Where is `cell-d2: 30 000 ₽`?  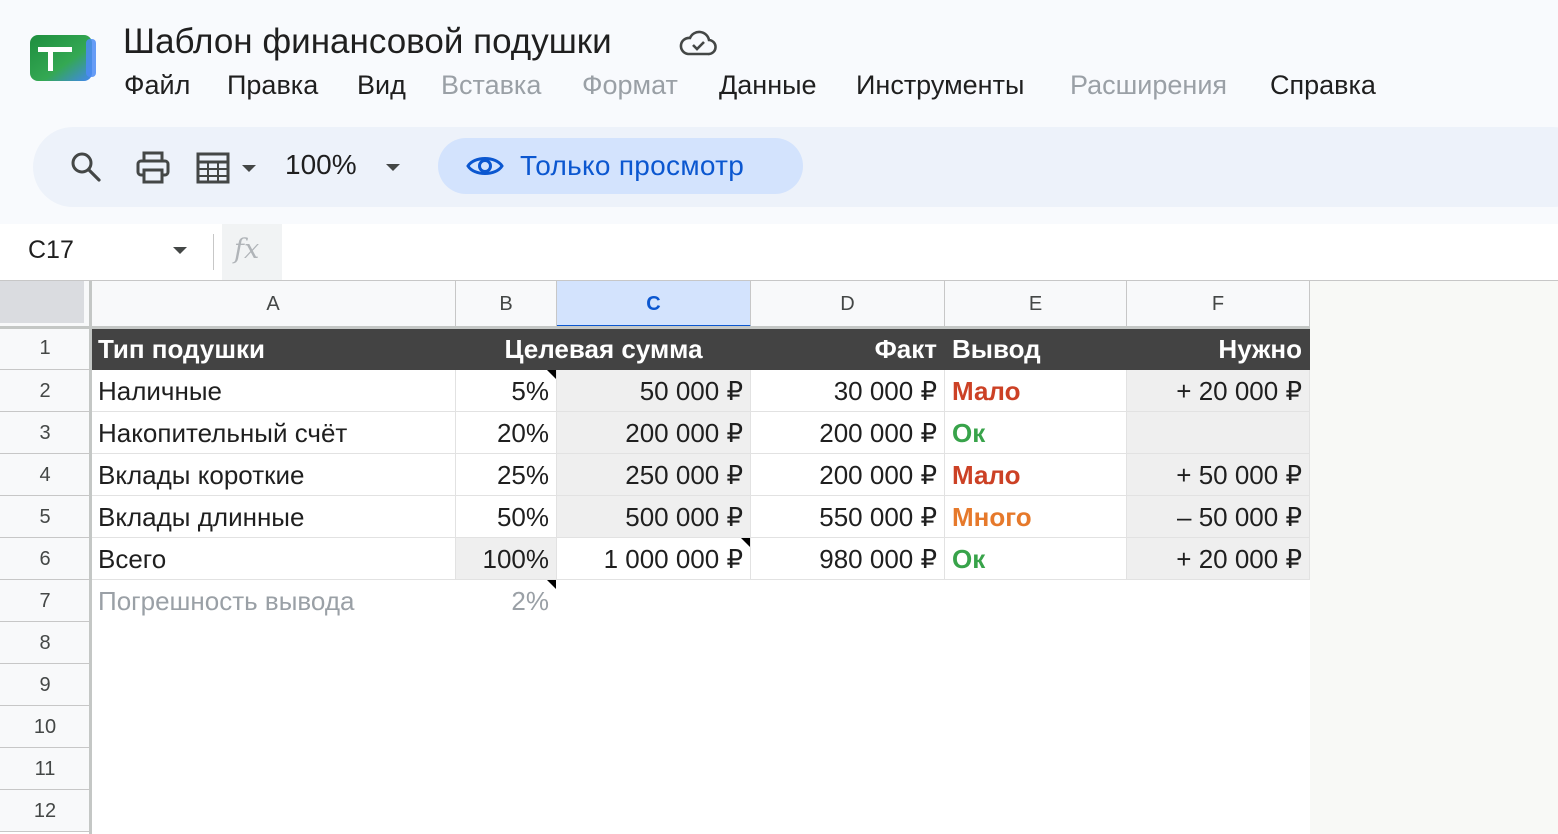
cell-d2: 30 000 ₽ is located at coordinates (848, 391).